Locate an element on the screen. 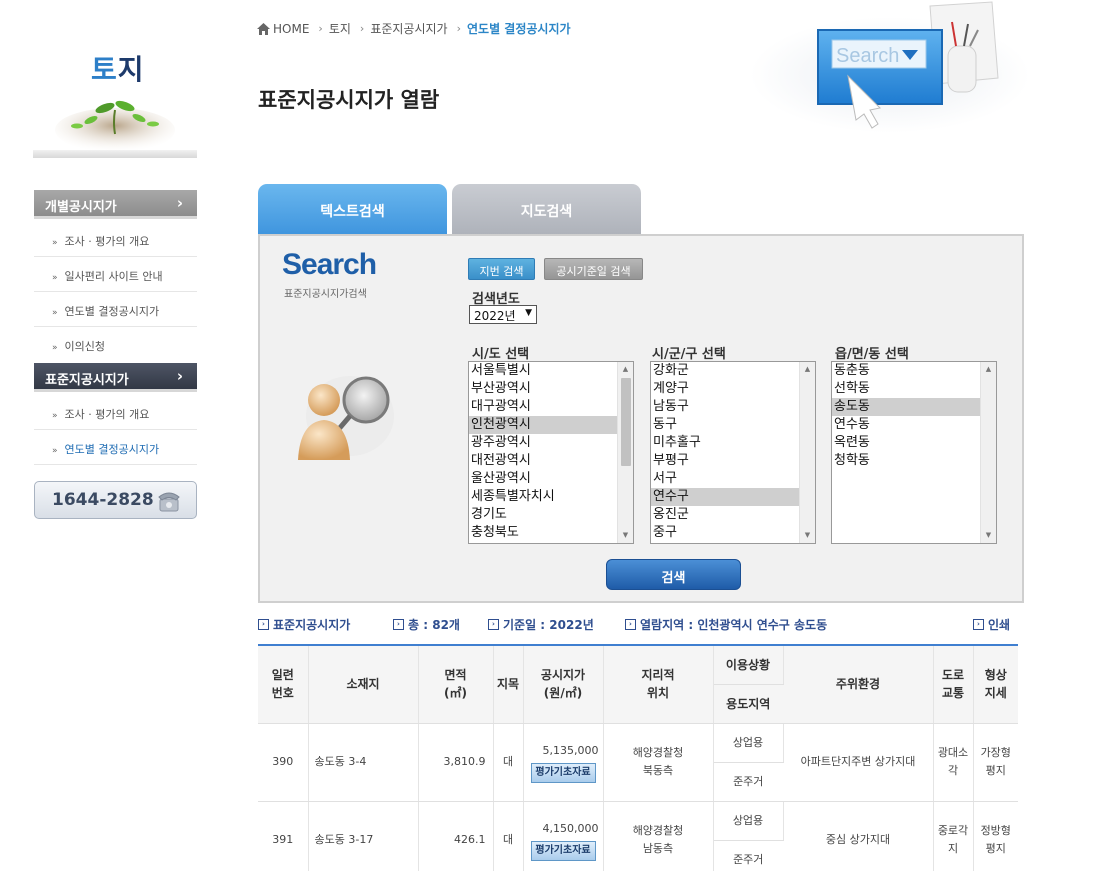 This screenshot has width=1113, height=871. list-item: 계양구 is located at coordinates (725, 389).